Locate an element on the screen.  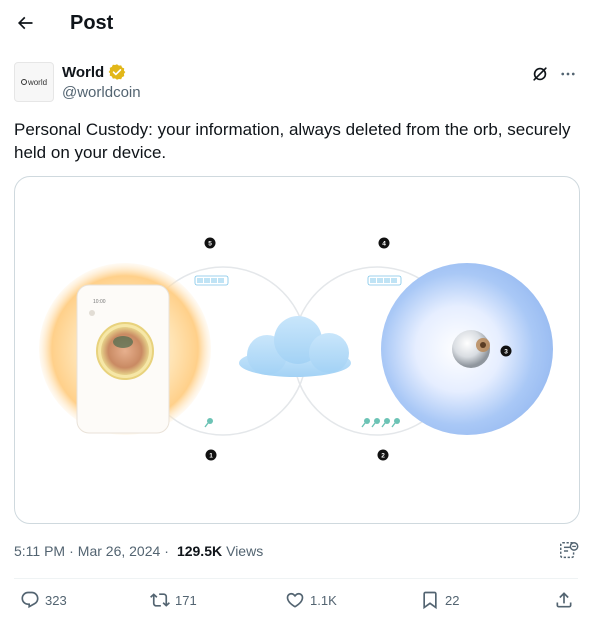
bookmark-count: 22 is located at coordinates (452, 600).